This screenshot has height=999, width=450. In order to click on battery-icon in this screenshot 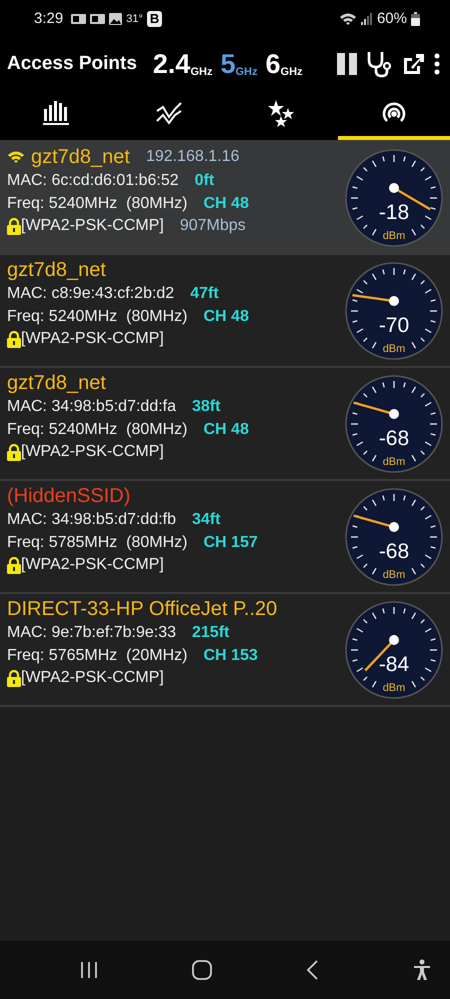, I will do `click(415, 19)`.